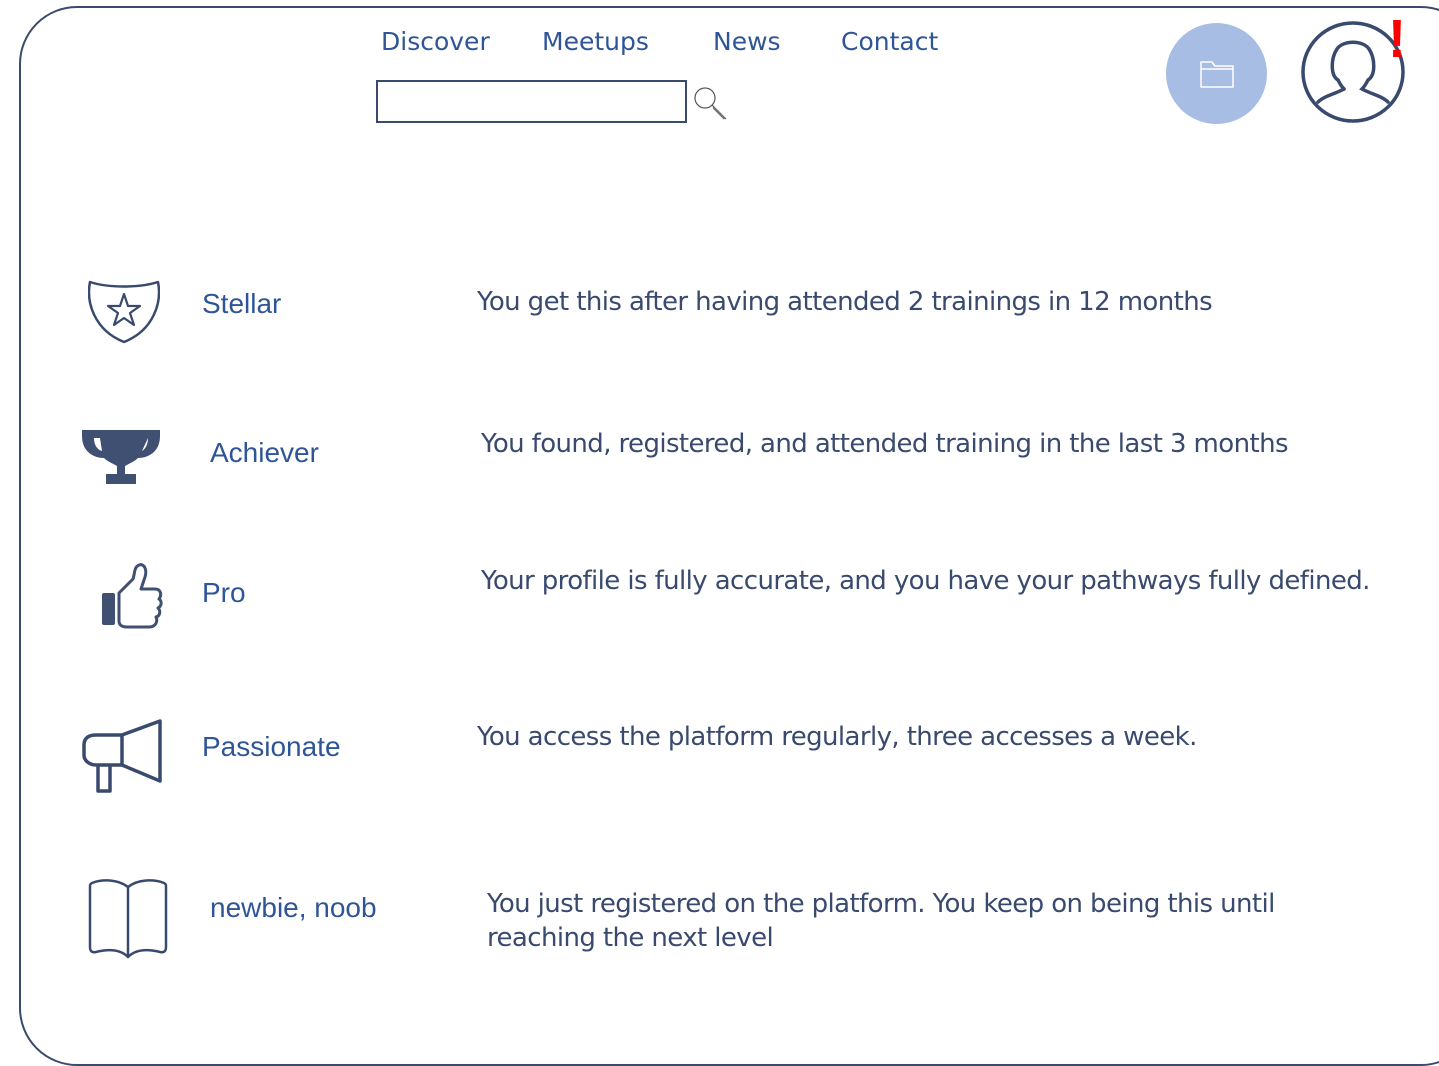  What do you see at coordinates (132, 596) in the screenshot?
I see `thumbs-up-icon` at bounding box center [132, 596].